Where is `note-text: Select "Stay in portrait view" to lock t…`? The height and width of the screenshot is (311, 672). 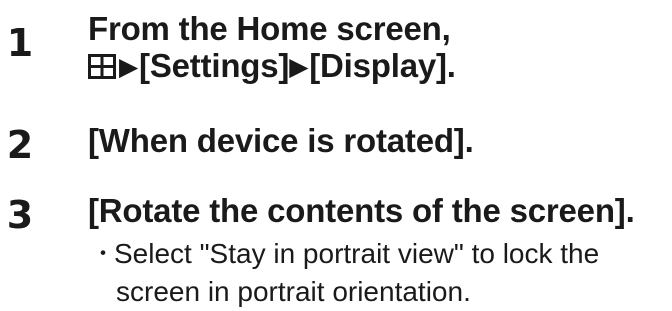 note-text: Select "Stay in portrait view" to lock t… is located at coordinates (357, 253).